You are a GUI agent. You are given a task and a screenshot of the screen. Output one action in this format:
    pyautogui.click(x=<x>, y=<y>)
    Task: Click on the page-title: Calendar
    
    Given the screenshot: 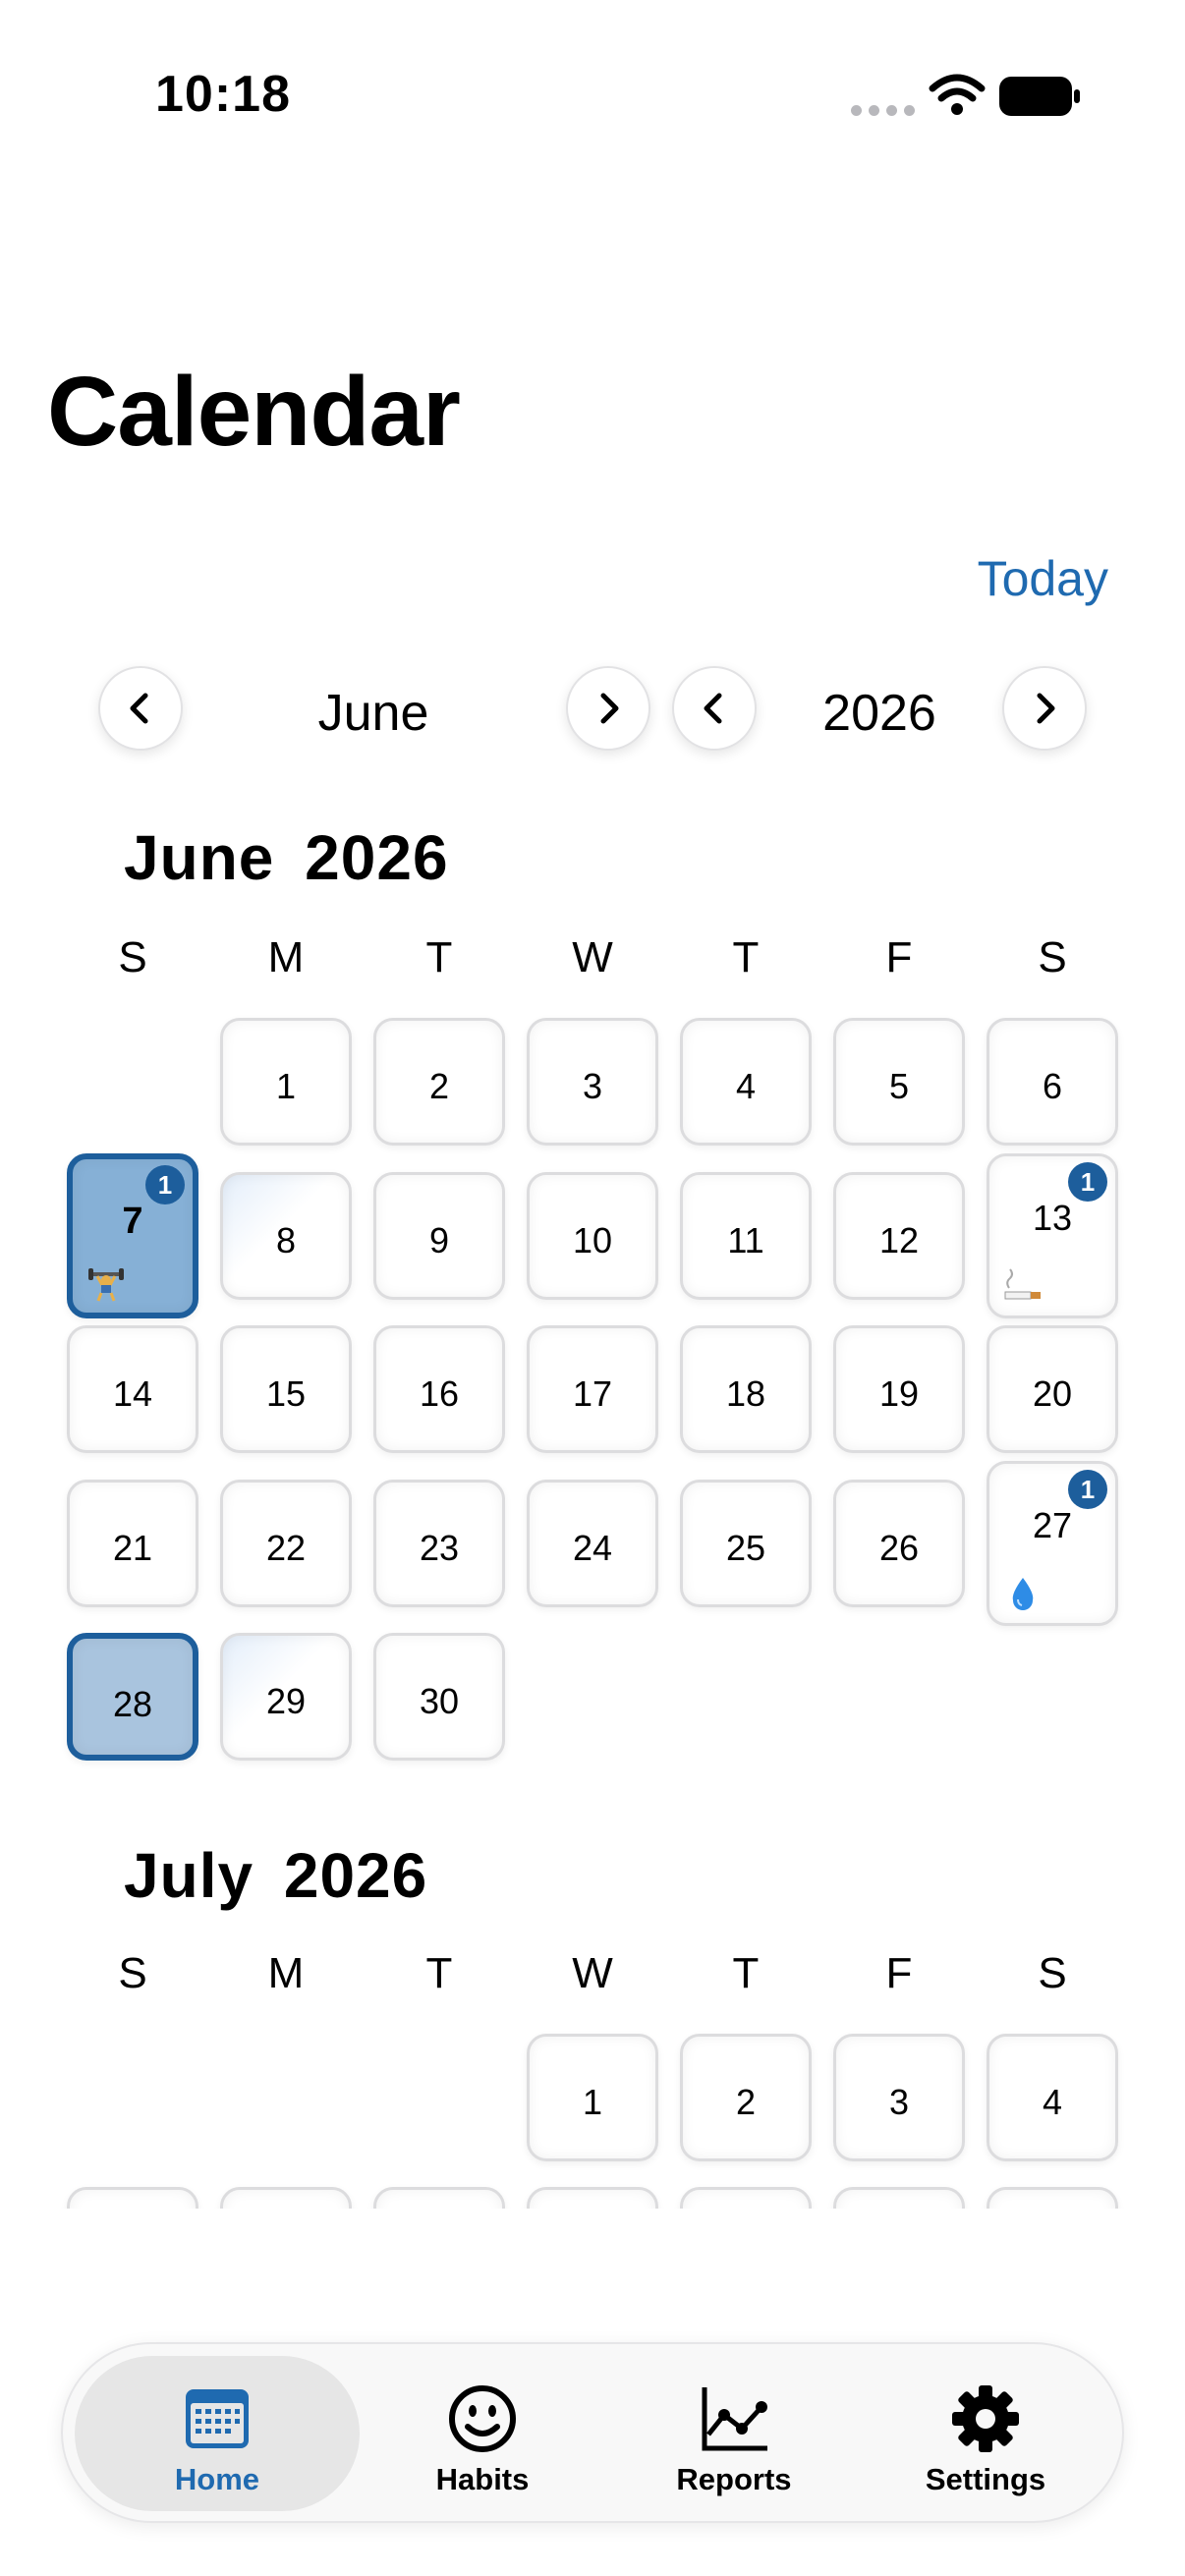 What is the action you would take?
    pyautogui.click(x=254, y=412)
    